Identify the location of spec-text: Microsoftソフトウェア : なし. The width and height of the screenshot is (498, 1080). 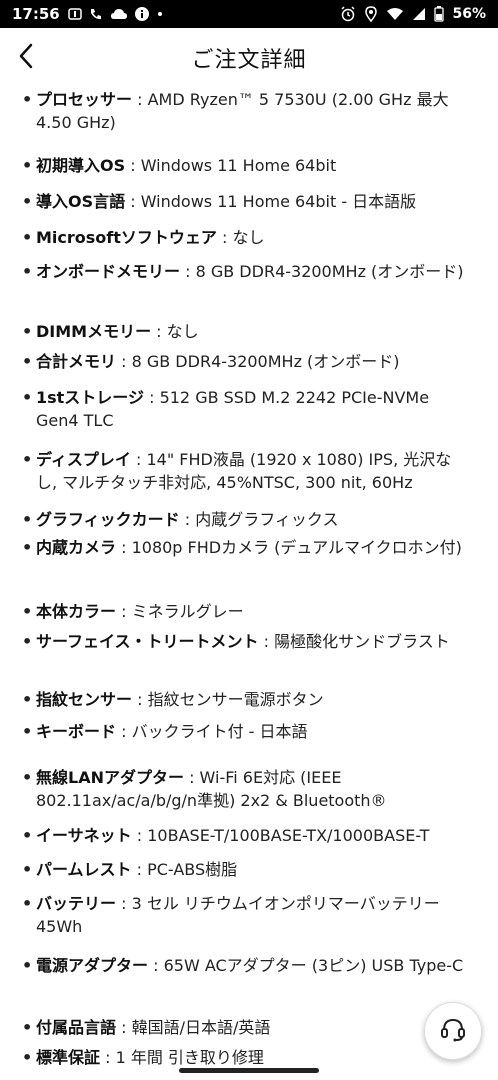
(254, 237).